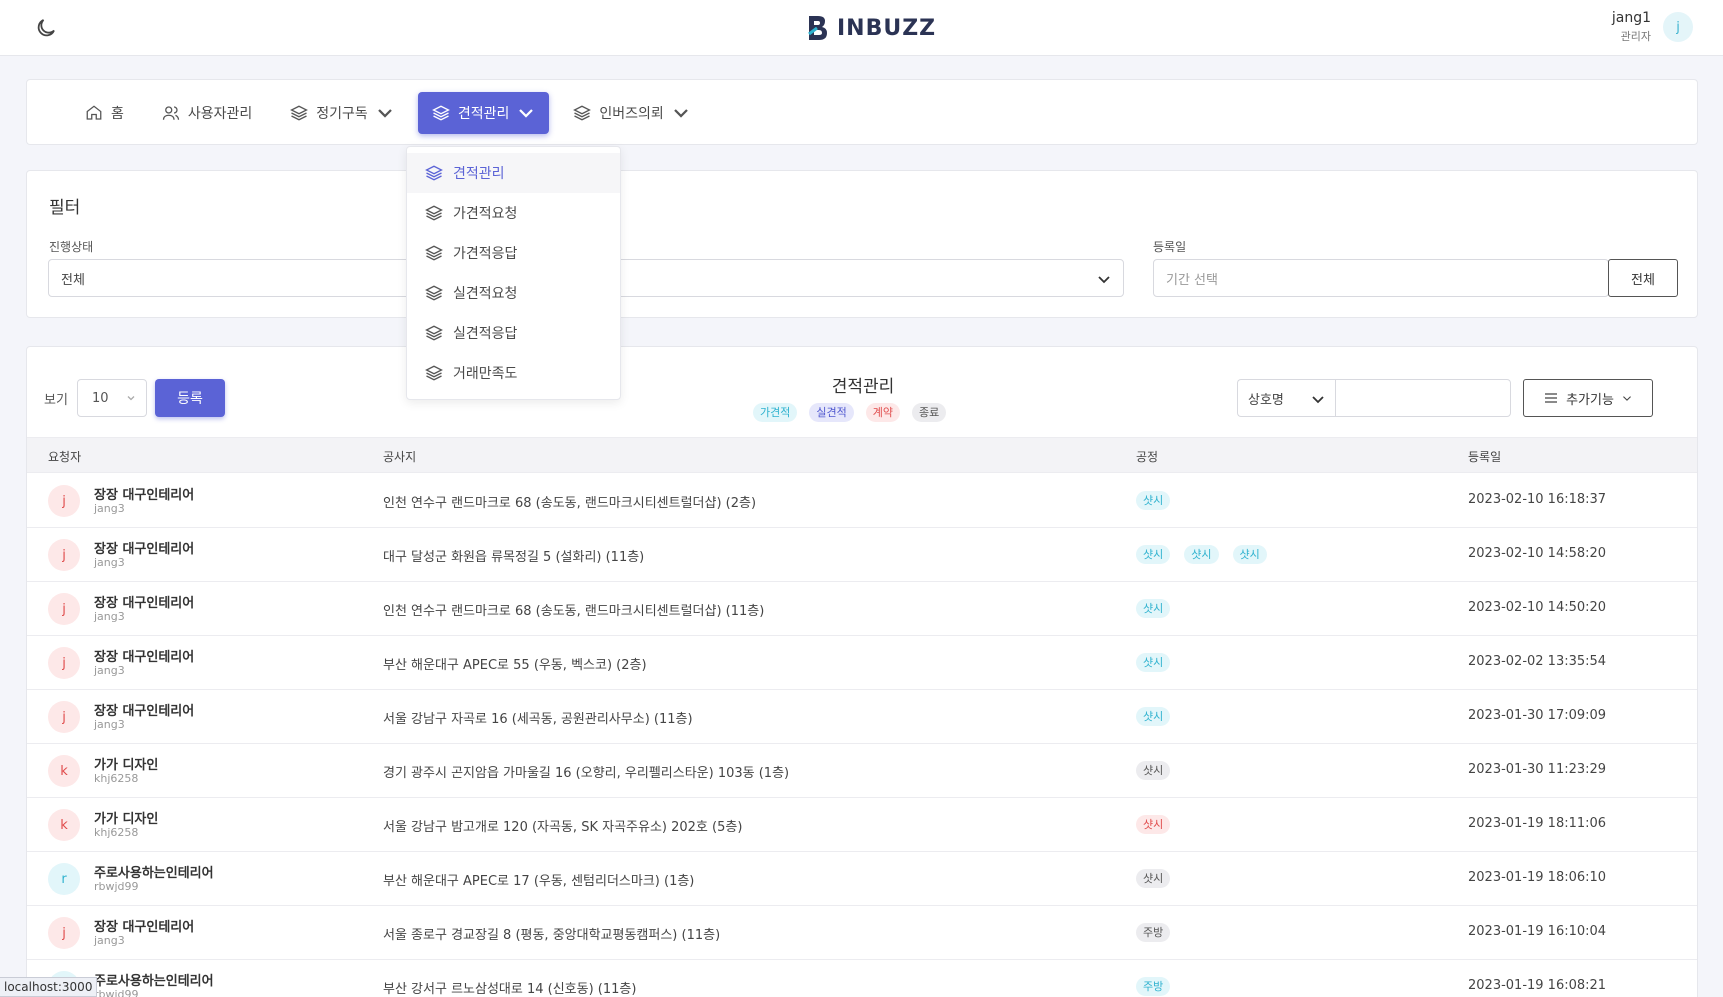  Describe the element at coordinates (1537, 607) in the screenshot. I see `registered-date: 2023-02-10 14:50:20` at that location.